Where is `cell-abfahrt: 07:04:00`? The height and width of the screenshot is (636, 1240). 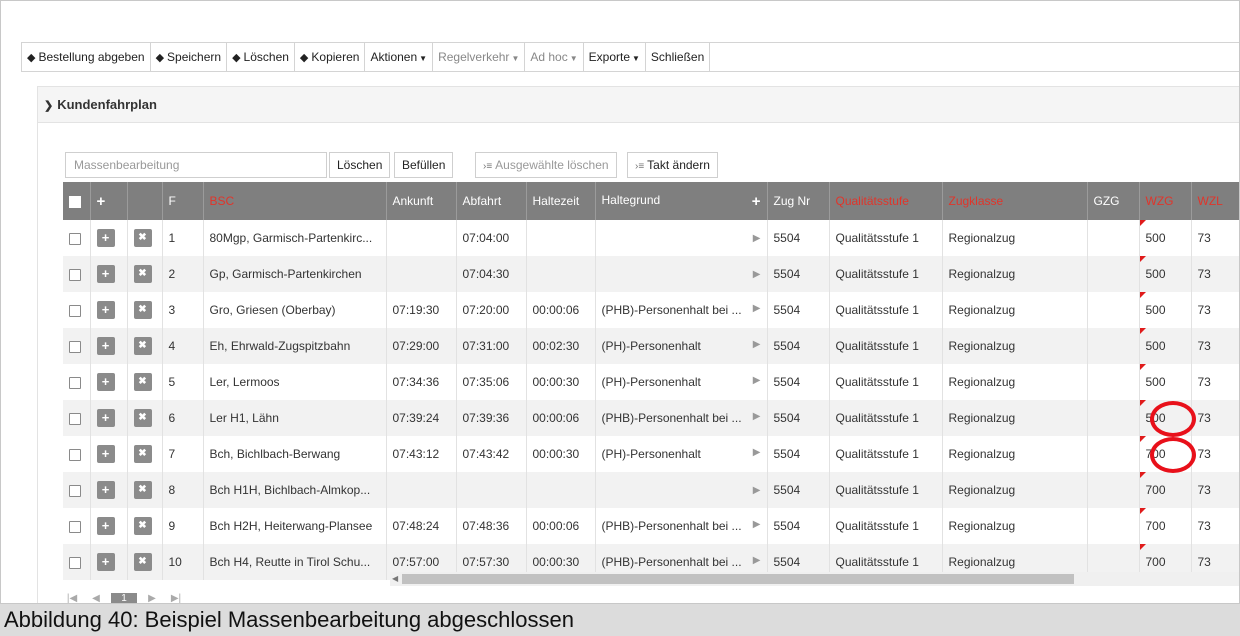
cell-abfahrt: 07:04:00 is located at coordinates (491, 238).